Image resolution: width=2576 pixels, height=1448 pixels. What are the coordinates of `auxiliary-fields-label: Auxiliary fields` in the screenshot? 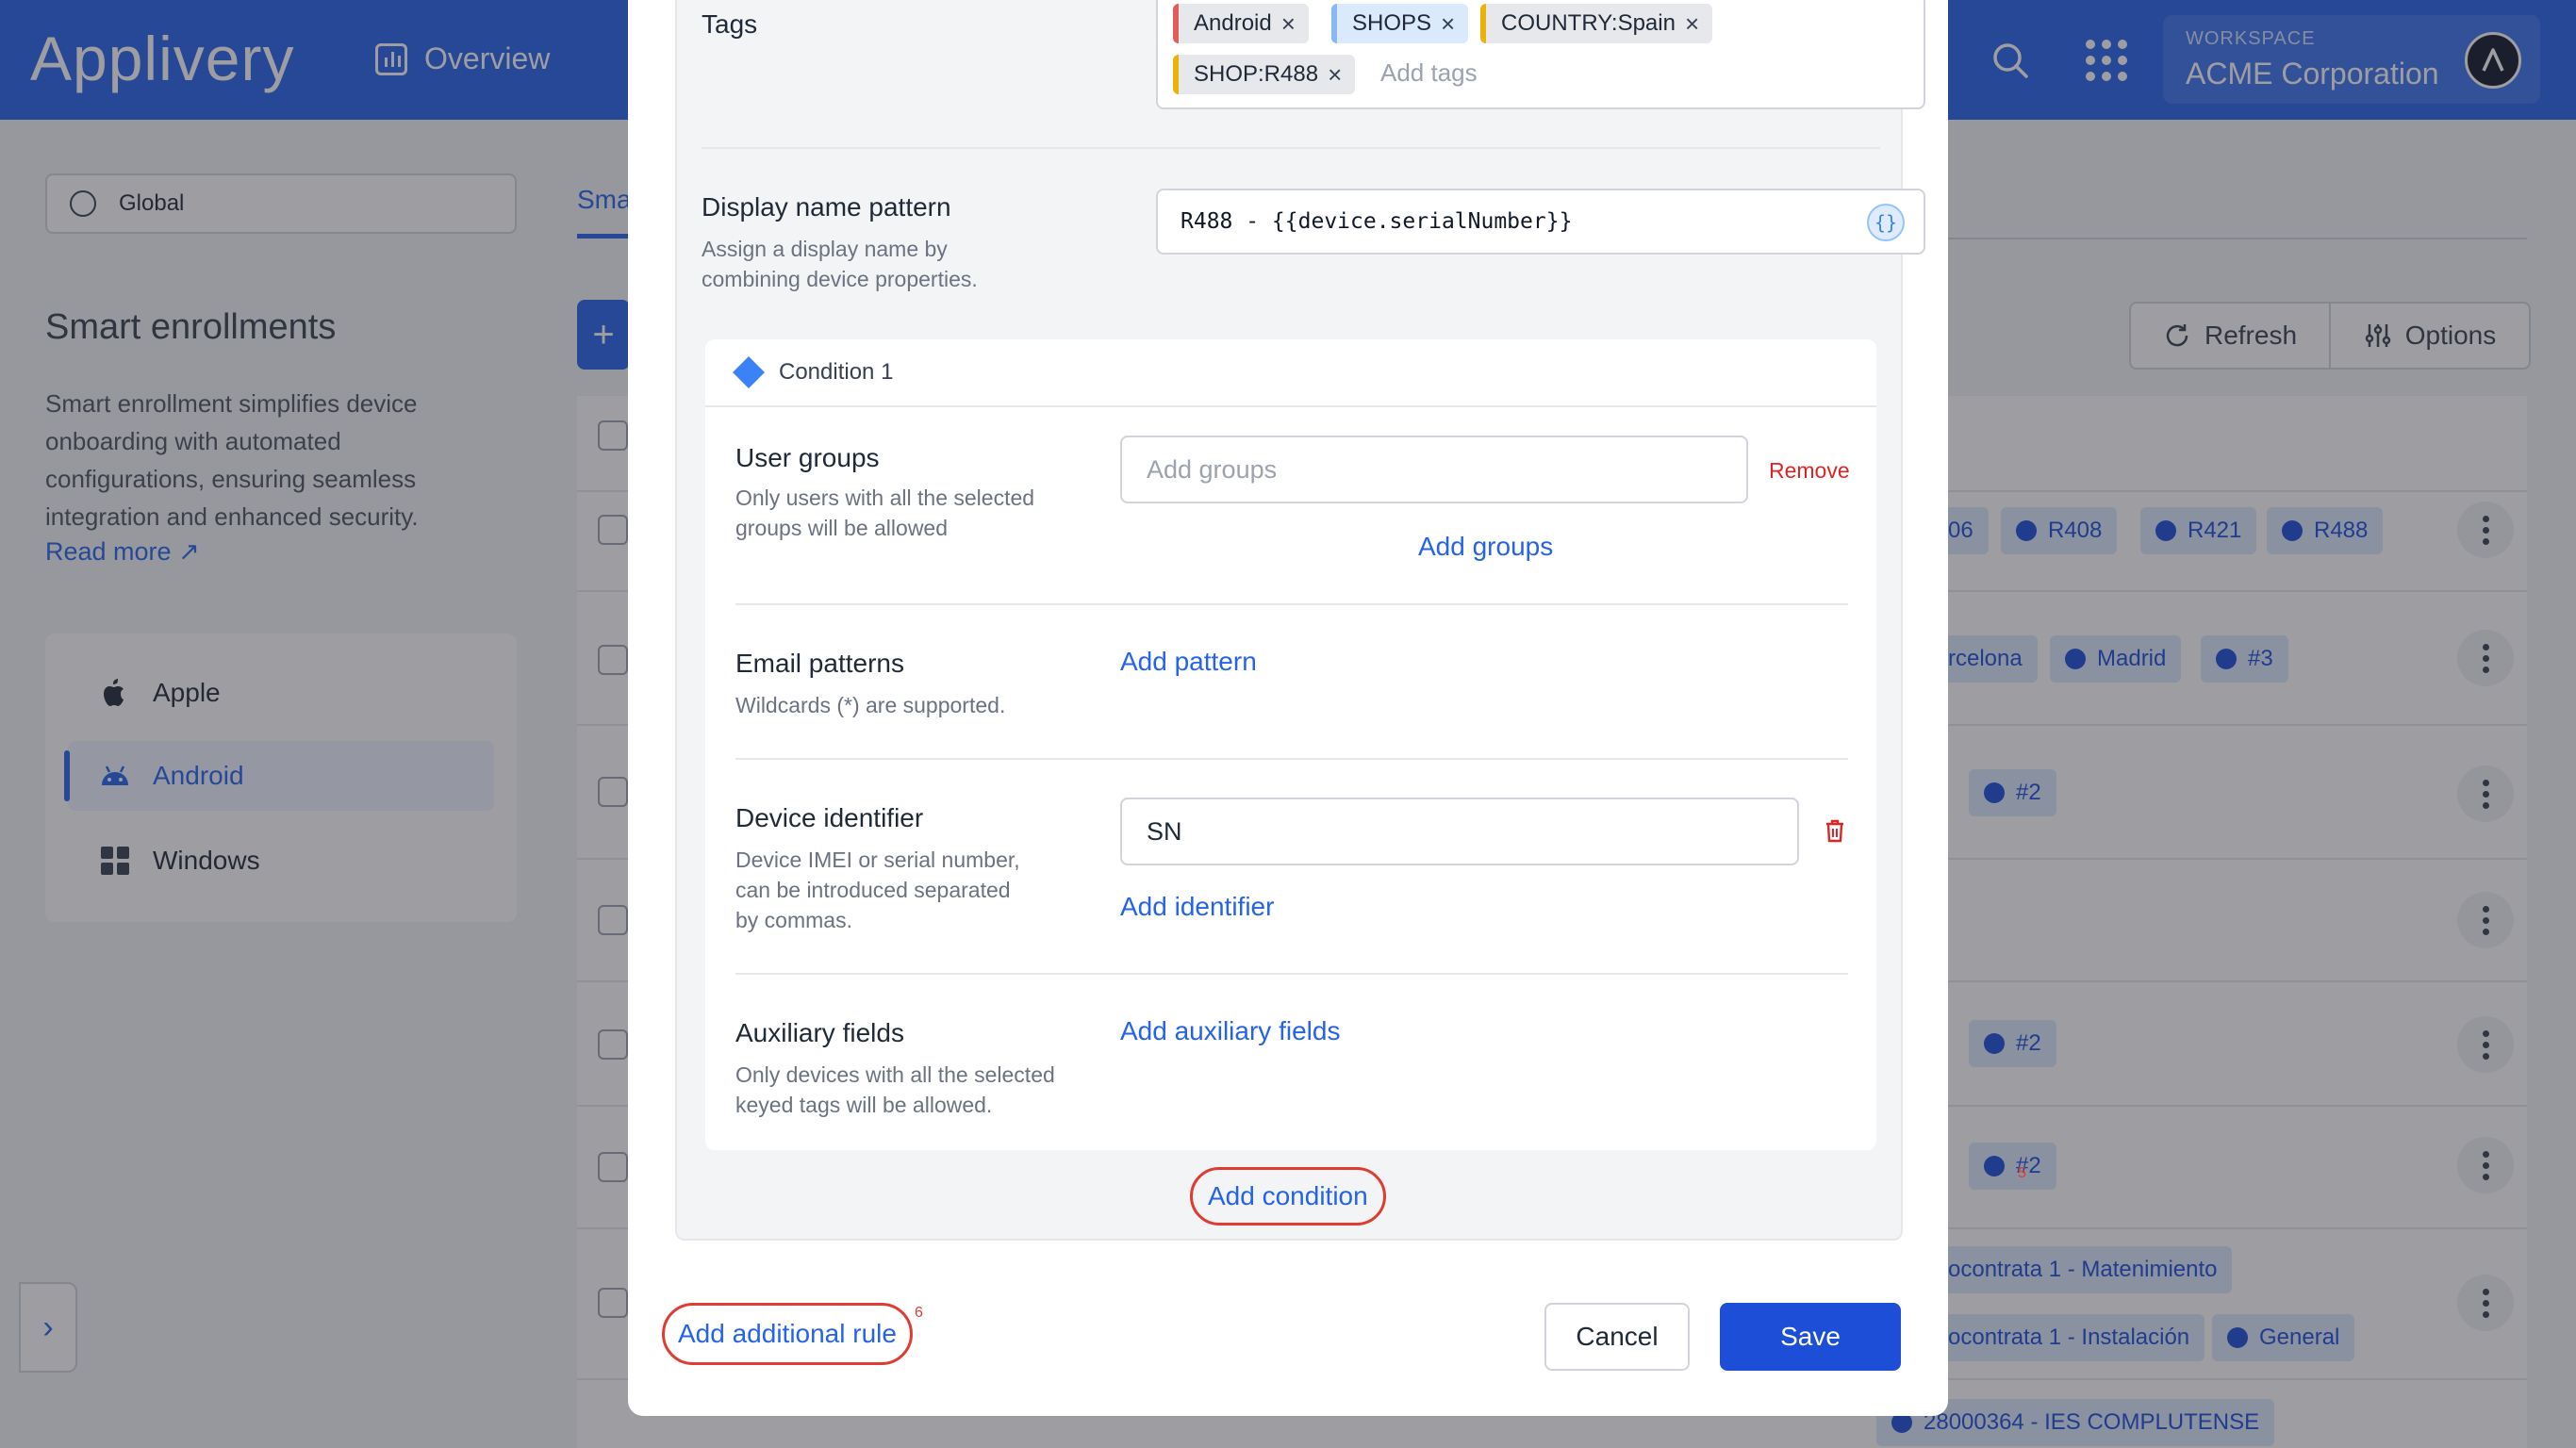 It's located at (819, 1032).